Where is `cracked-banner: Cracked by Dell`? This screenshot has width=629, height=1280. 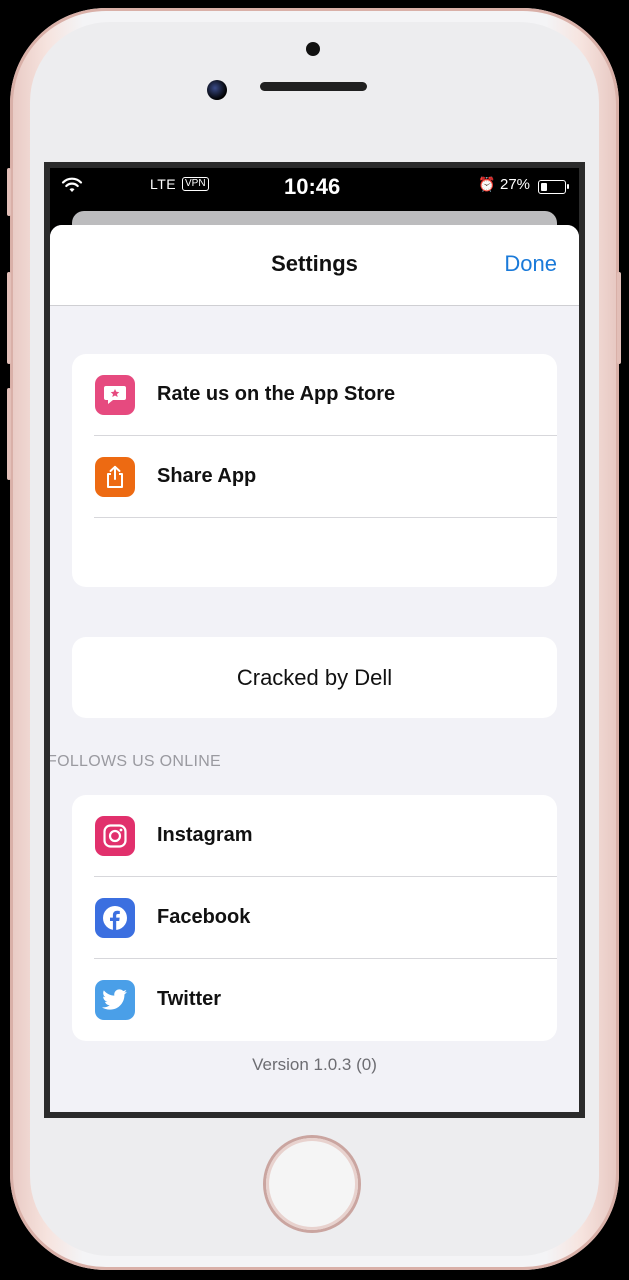
cracked-banner: Cracked by Dell is located at coordinates (314, 677).